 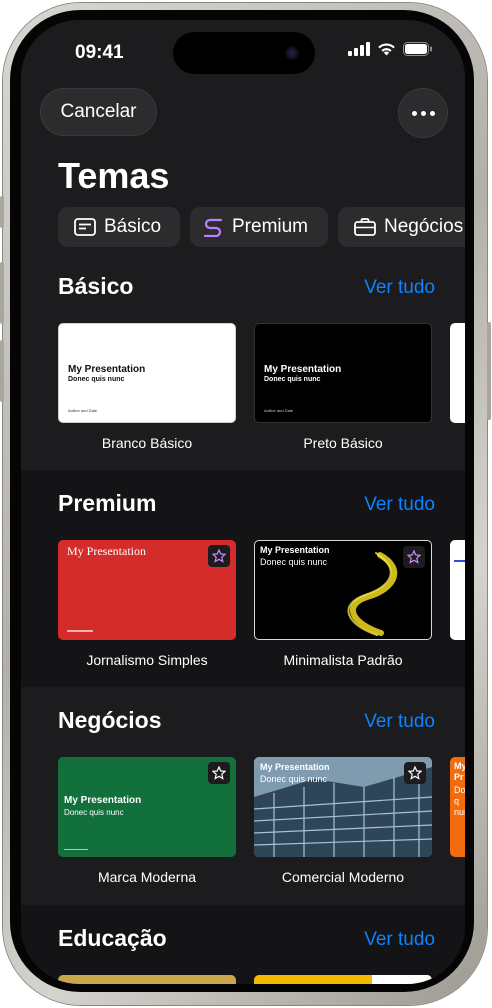 I want to click on page-title: Temas, so click(x=114, y=175).